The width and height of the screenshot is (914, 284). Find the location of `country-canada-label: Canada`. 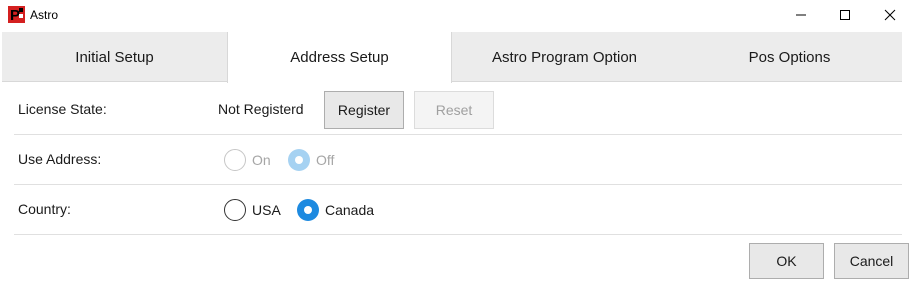

country-canada-label: Canada is located at coordinates (350, 210).